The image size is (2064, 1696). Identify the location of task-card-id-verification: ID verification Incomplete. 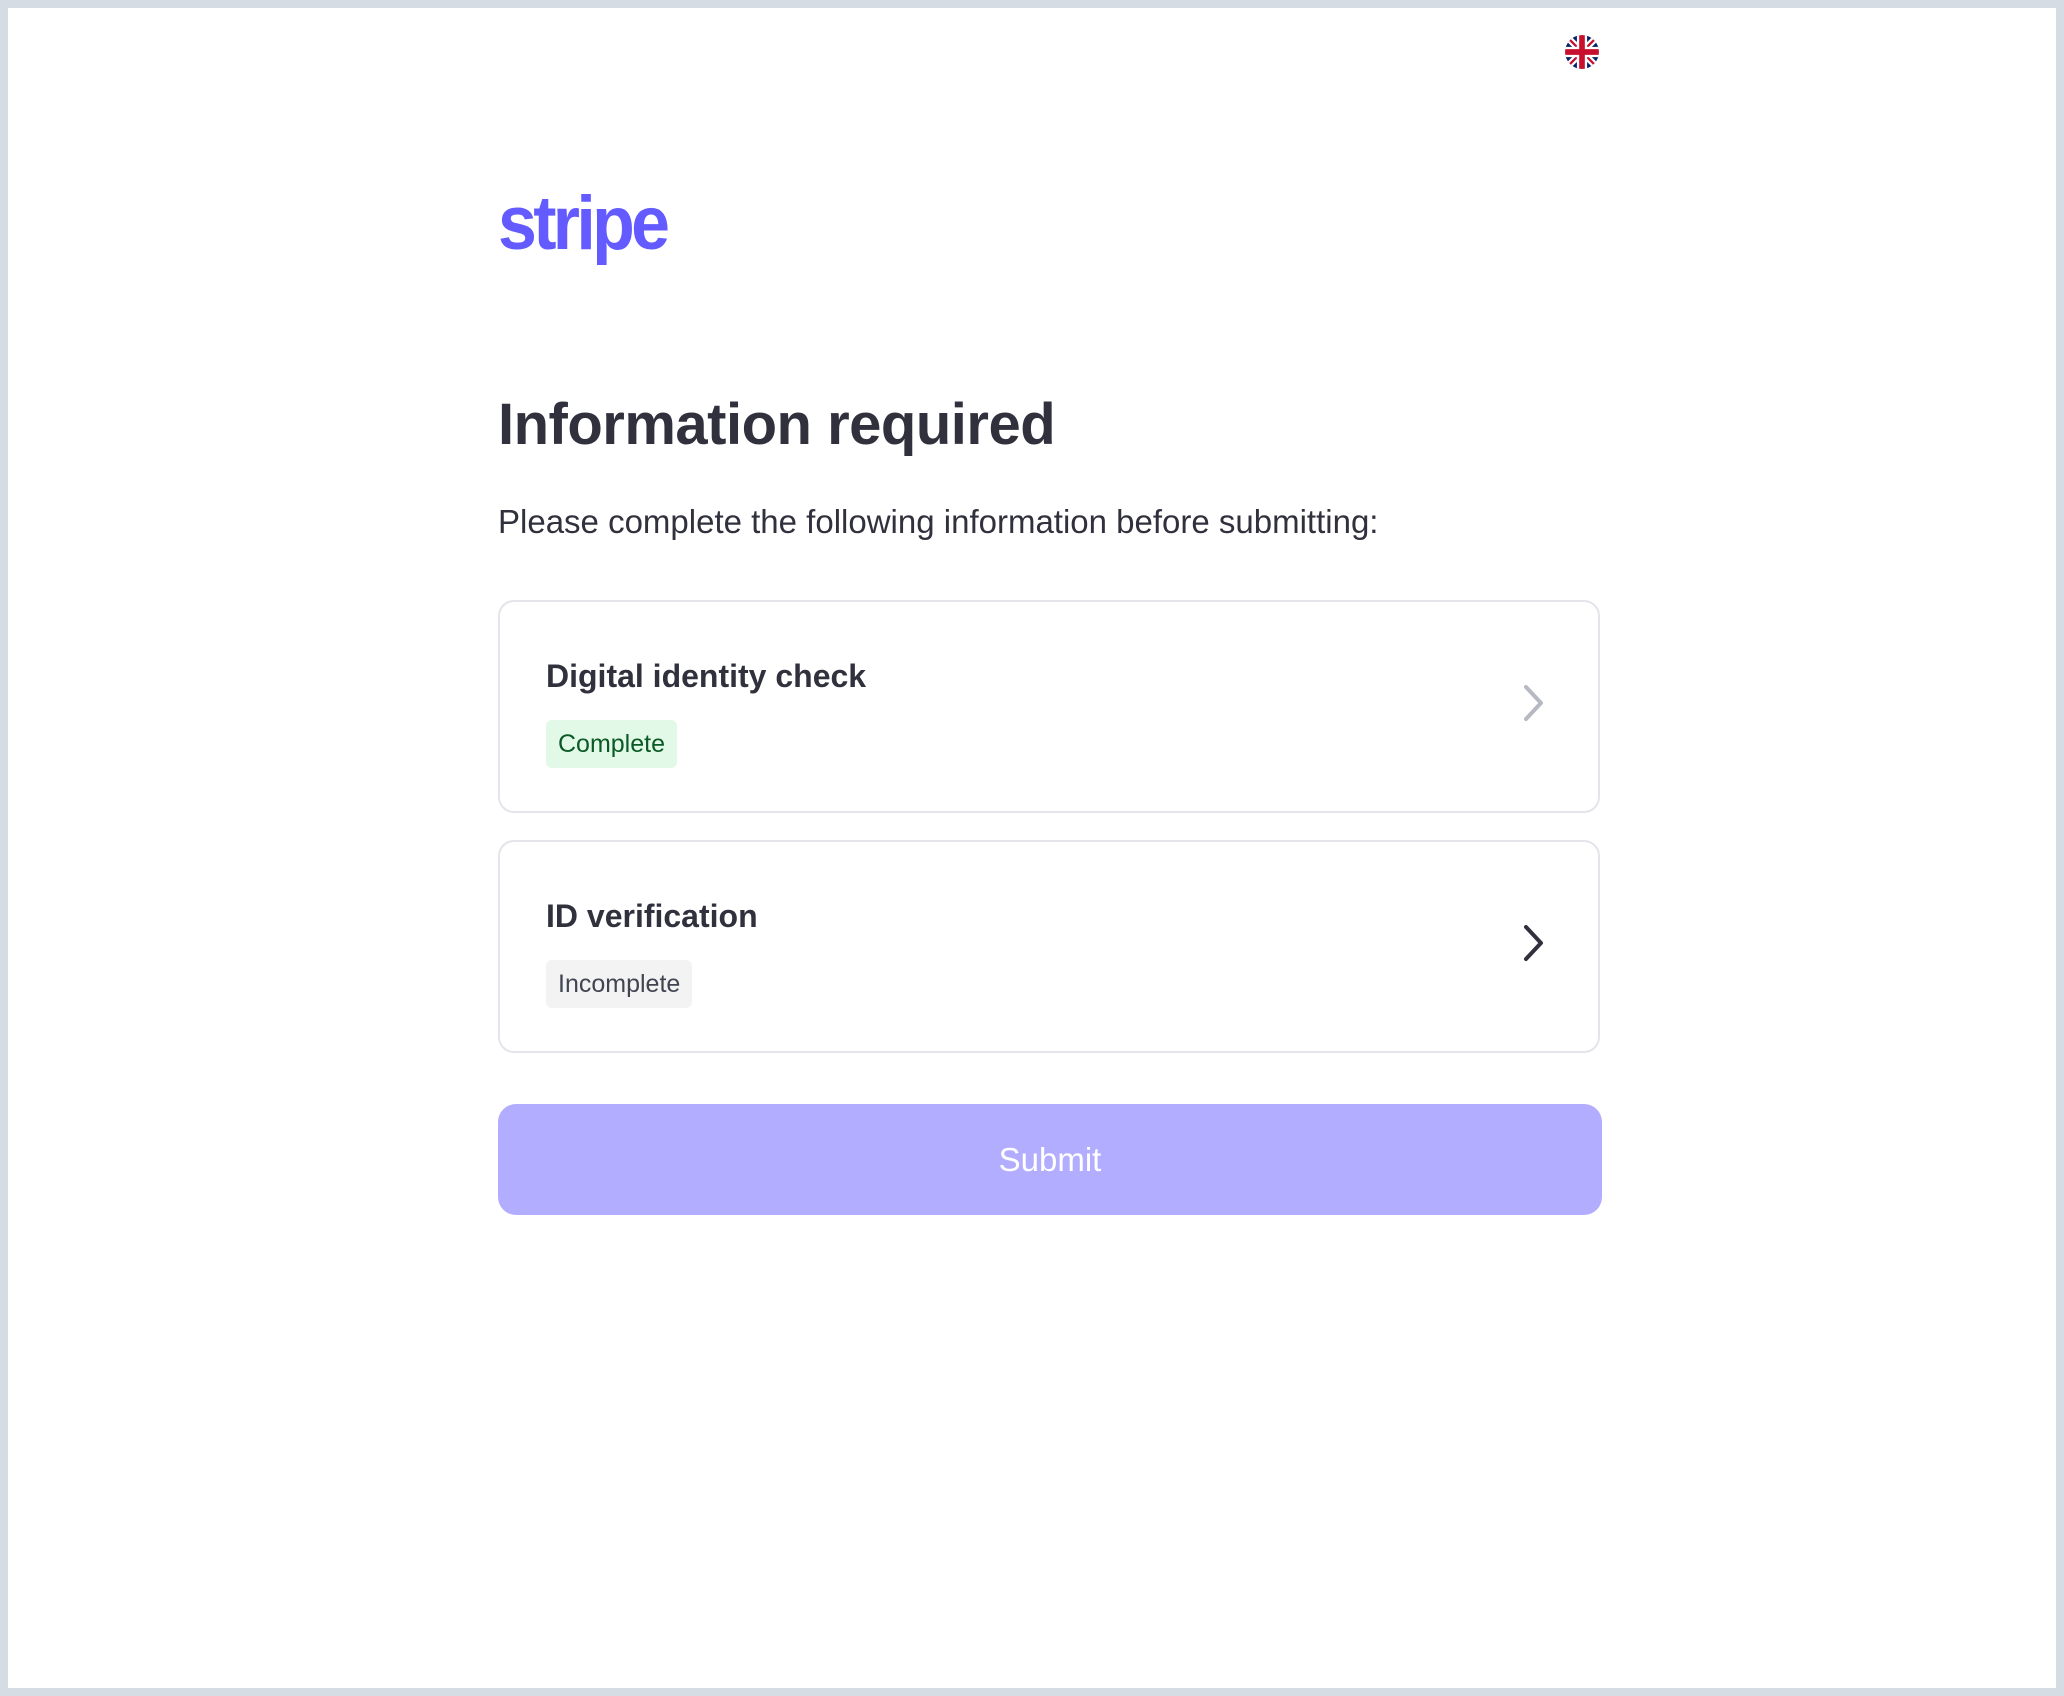
(1049, 946).